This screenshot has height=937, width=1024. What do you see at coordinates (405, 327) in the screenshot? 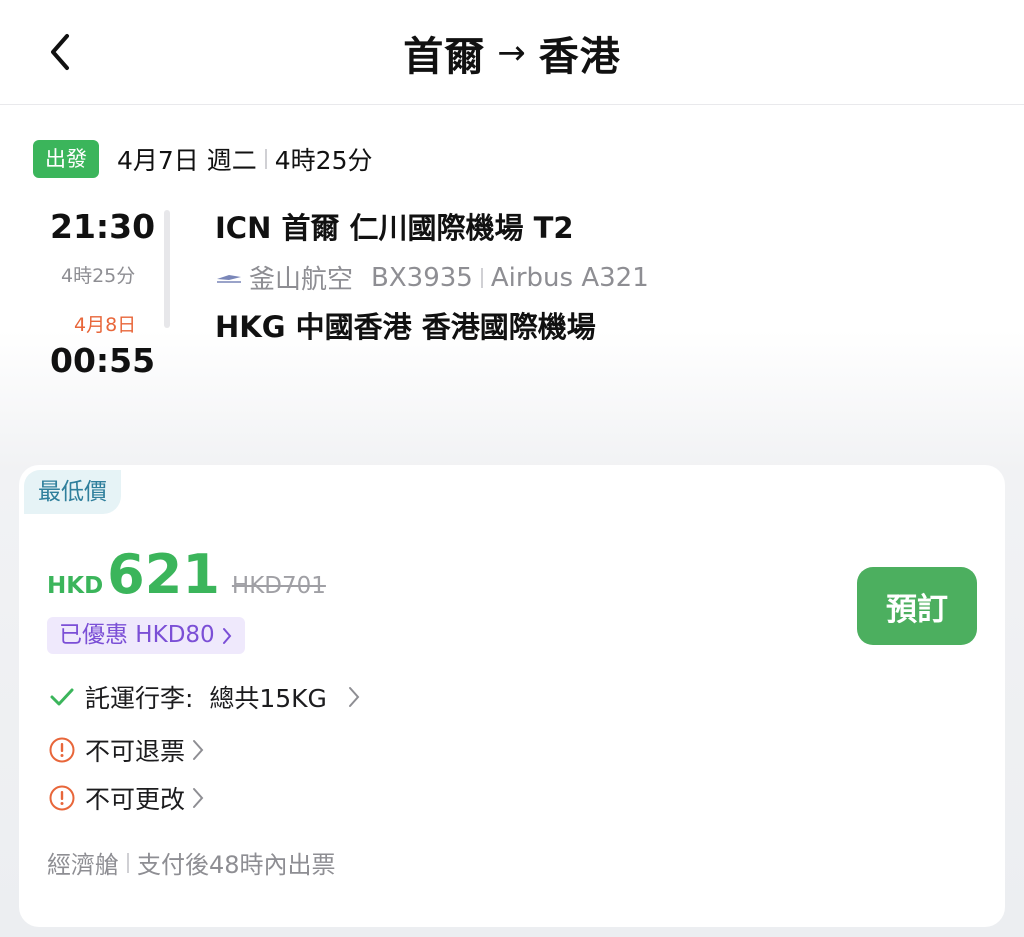
I see `arrival-airport: HKG 中國香港 香港國際機場` at bounding box center [405, 327].